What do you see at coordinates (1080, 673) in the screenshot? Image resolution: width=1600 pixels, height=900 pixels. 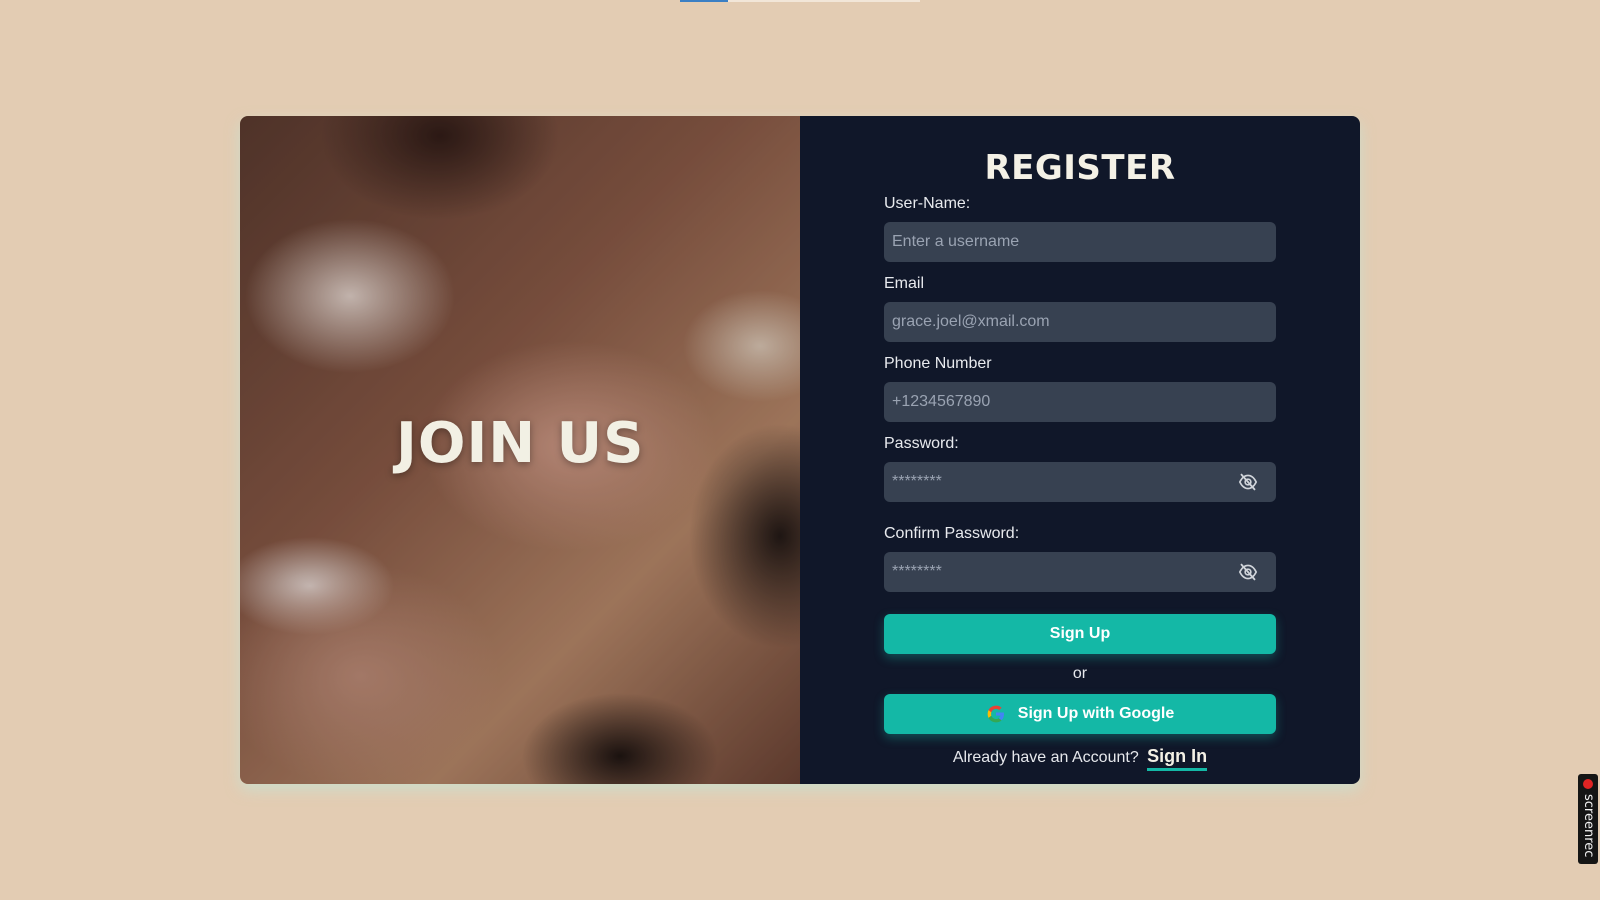 I see `or-divider: or` at bounding box center [1080, 673].